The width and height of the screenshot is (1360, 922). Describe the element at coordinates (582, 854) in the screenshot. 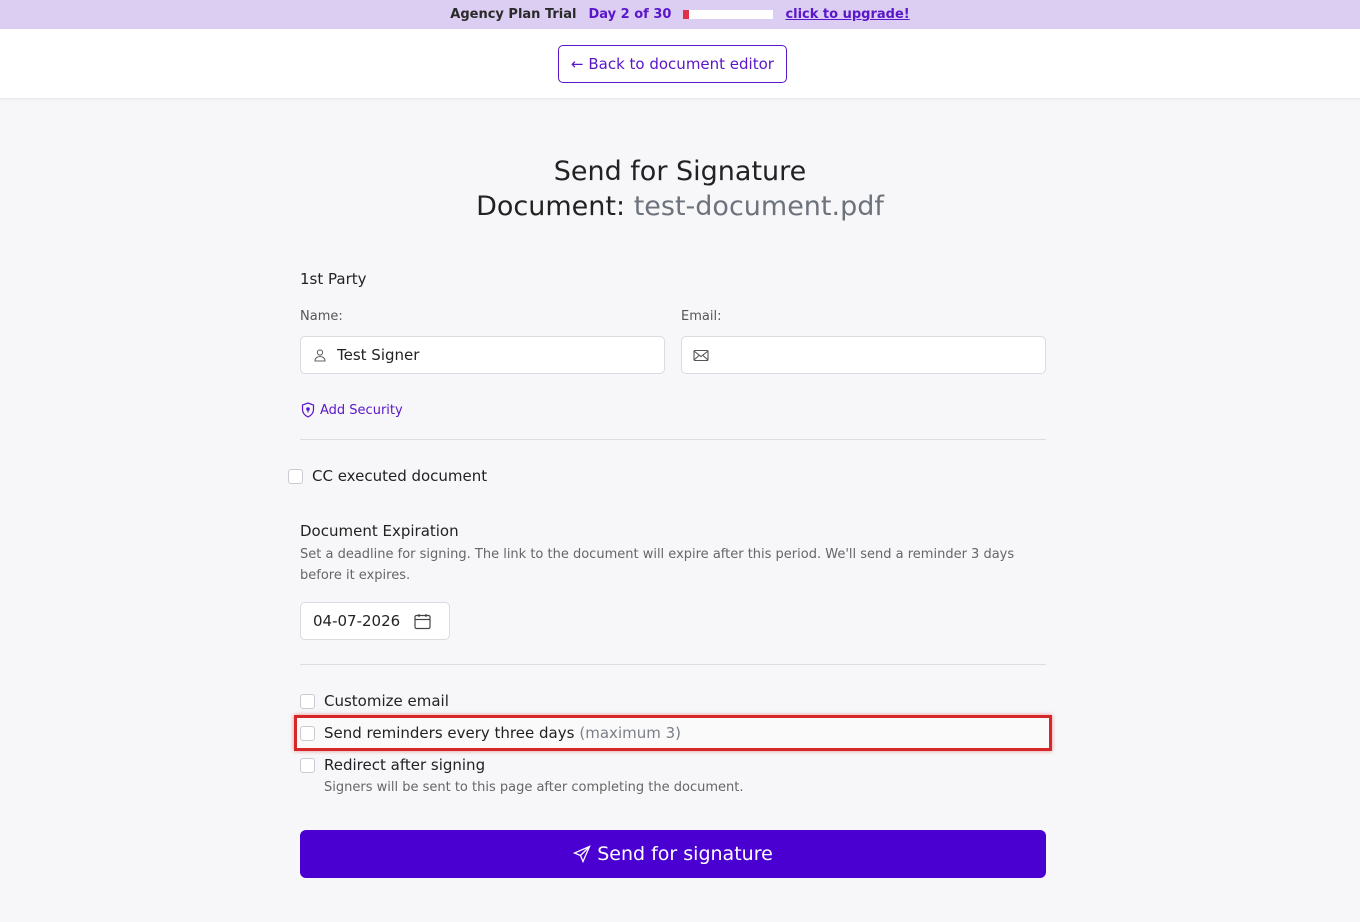

I see `send-icon` at that location.